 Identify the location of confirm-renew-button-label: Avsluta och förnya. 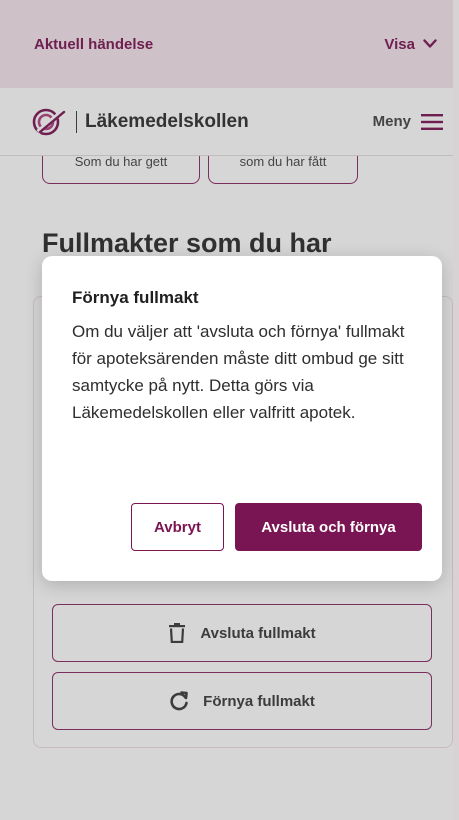
(328, 527).